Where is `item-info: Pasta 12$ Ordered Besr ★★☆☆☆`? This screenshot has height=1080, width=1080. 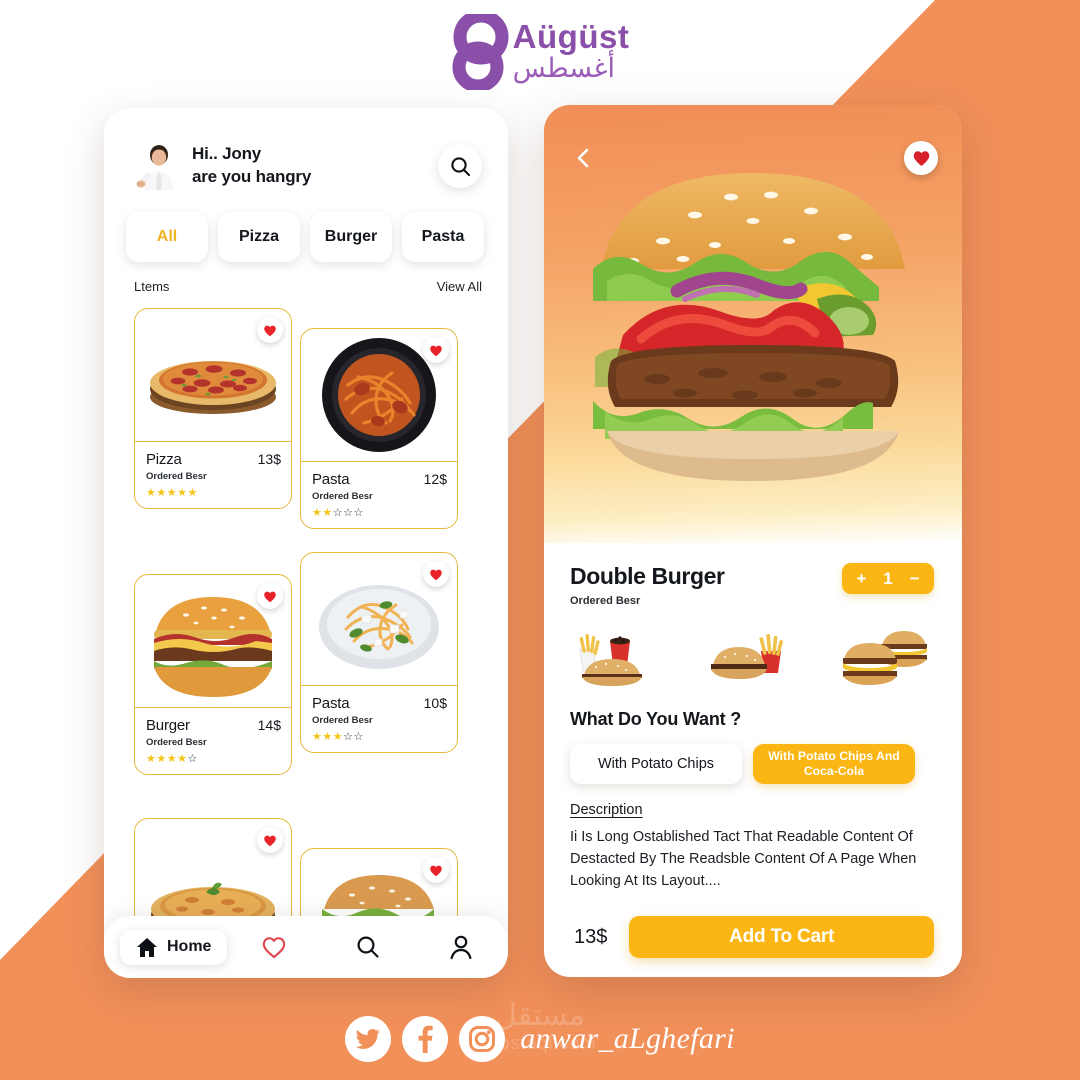 item-info: Pasta 12$ Ordered Besr ★★☆☆☆ is located at coordinates (379, 494).